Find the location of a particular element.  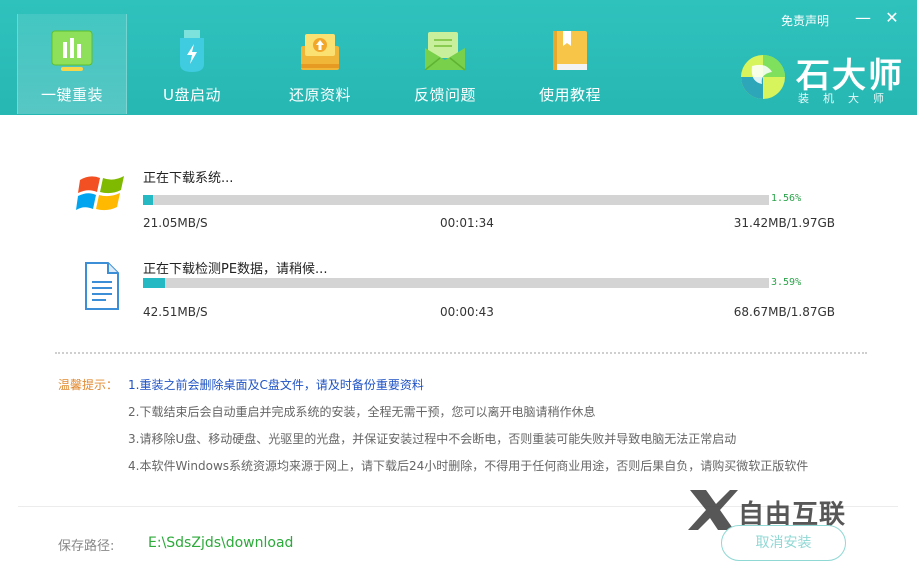

download-size: 68.67MB/1.87GB is located at coordinates (784, 312).